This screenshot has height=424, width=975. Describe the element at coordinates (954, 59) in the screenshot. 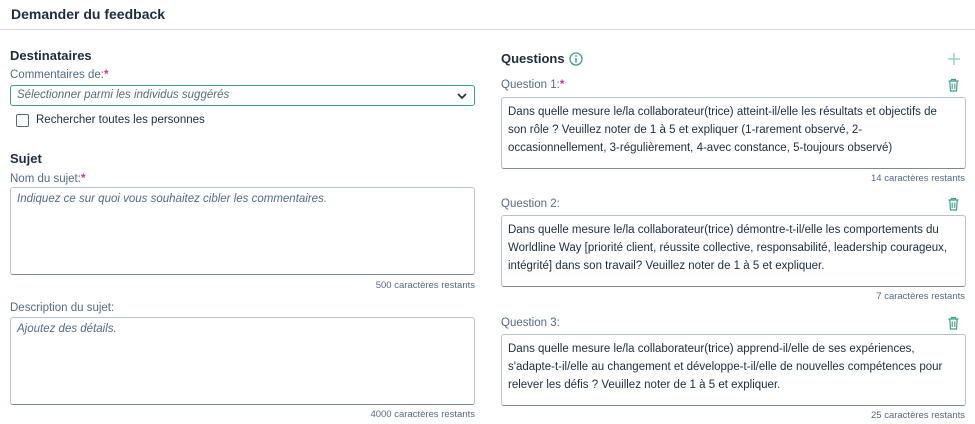

I see `add-question-icon` at that location.